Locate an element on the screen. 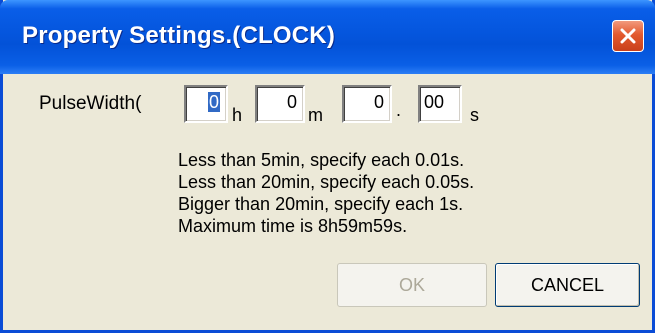  info-line: Less than 5min, specify each 0.01s. is located at coordinates (321, 160).